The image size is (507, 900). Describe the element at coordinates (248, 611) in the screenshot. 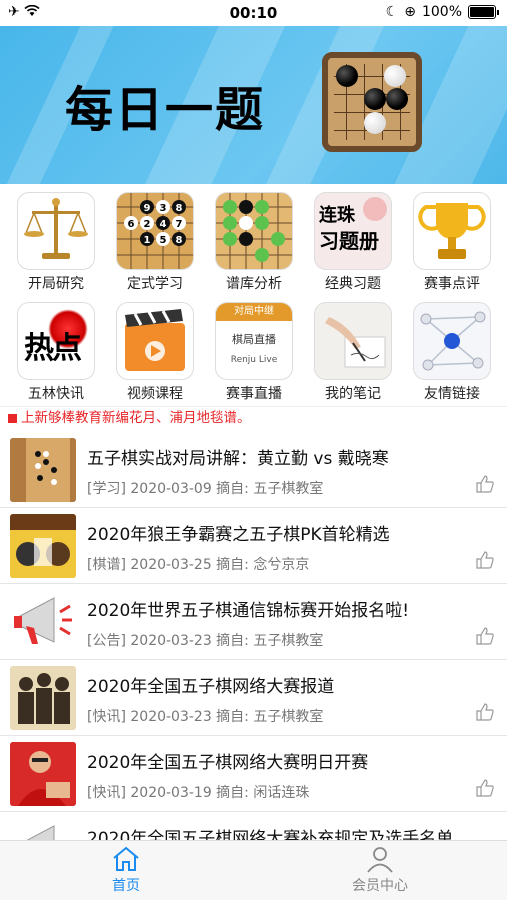

I see `article-title: 2020年世界五子棋通信锦标赛开始报名啦!` at that location.